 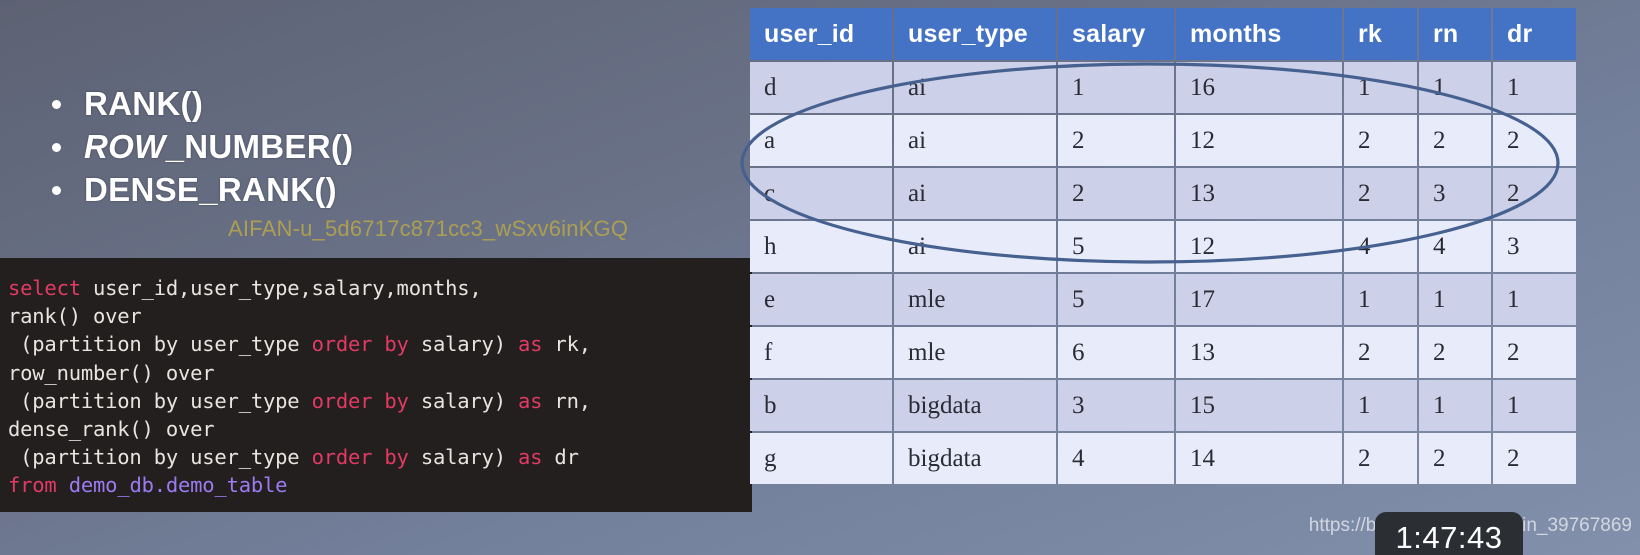 What do you see at coordinates (566, 400) in the screenshot?
I see `code-token: rn,` at bounding box center [566, 400].